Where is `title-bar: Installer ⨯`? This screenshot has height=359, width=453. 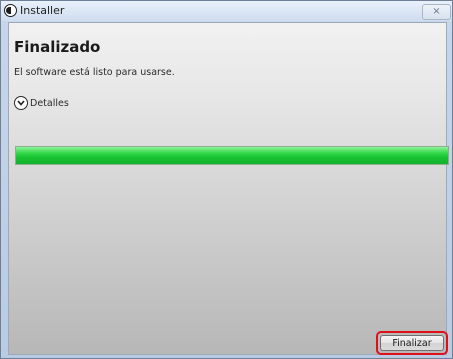
title-bar: Installer ⨯ is located at coordinates (226, 11).